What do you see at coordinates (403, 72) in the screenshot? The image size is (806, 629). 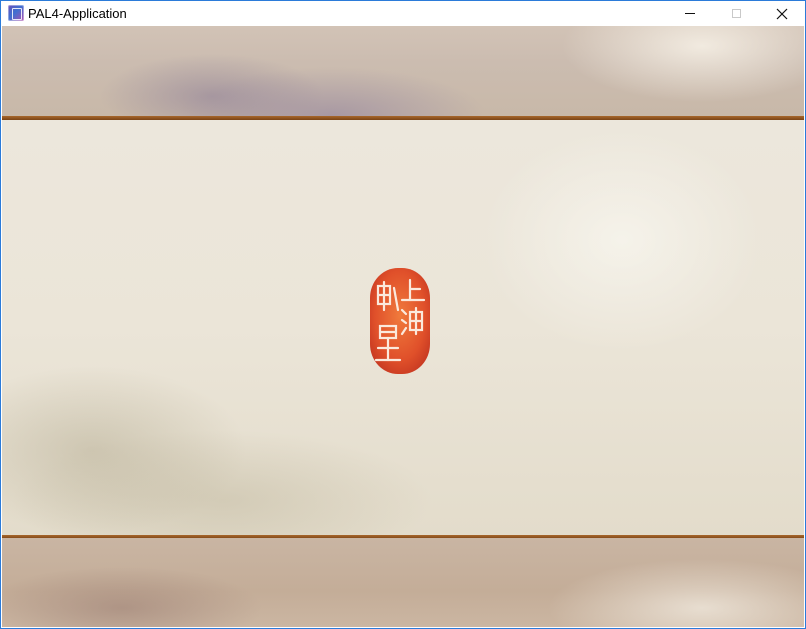 I see `scroll-top-painting` at bounding box center [403, 72].